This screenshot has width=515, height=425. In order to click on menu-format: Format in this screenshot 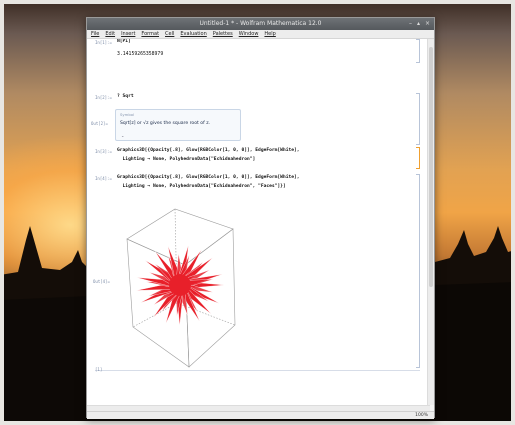, I will do `click(150, 34)`.